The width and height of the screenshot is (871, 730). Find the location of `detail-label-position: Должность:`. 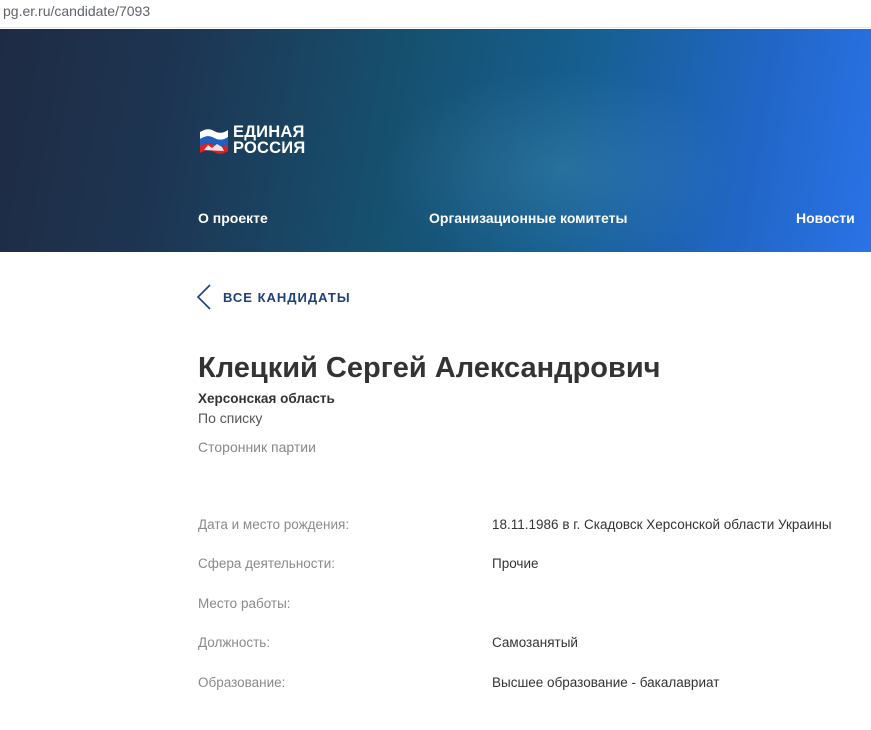

detail-label-position: Должность: is located at coordinates (234, 642).